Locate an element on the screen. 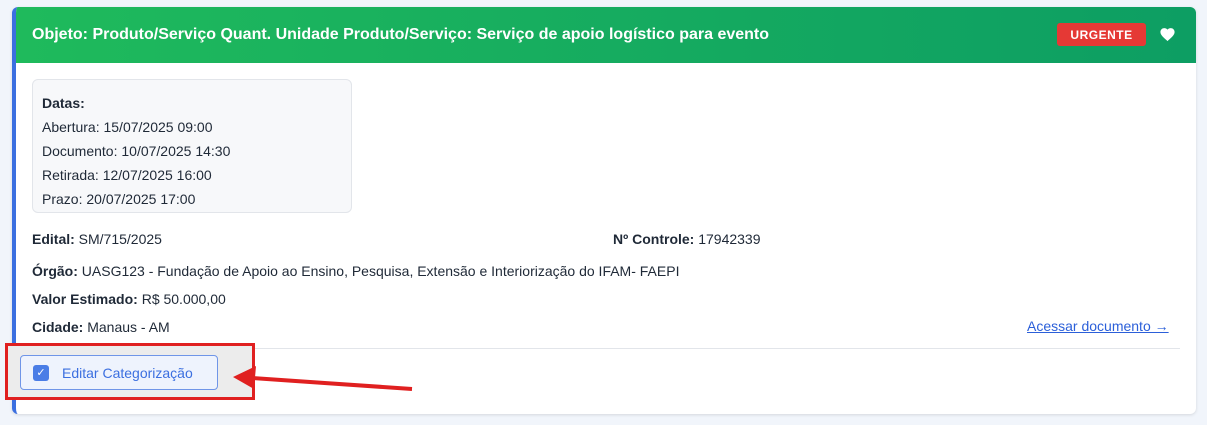  orgao-label: Órgão: is located at coordinates (55, 271).